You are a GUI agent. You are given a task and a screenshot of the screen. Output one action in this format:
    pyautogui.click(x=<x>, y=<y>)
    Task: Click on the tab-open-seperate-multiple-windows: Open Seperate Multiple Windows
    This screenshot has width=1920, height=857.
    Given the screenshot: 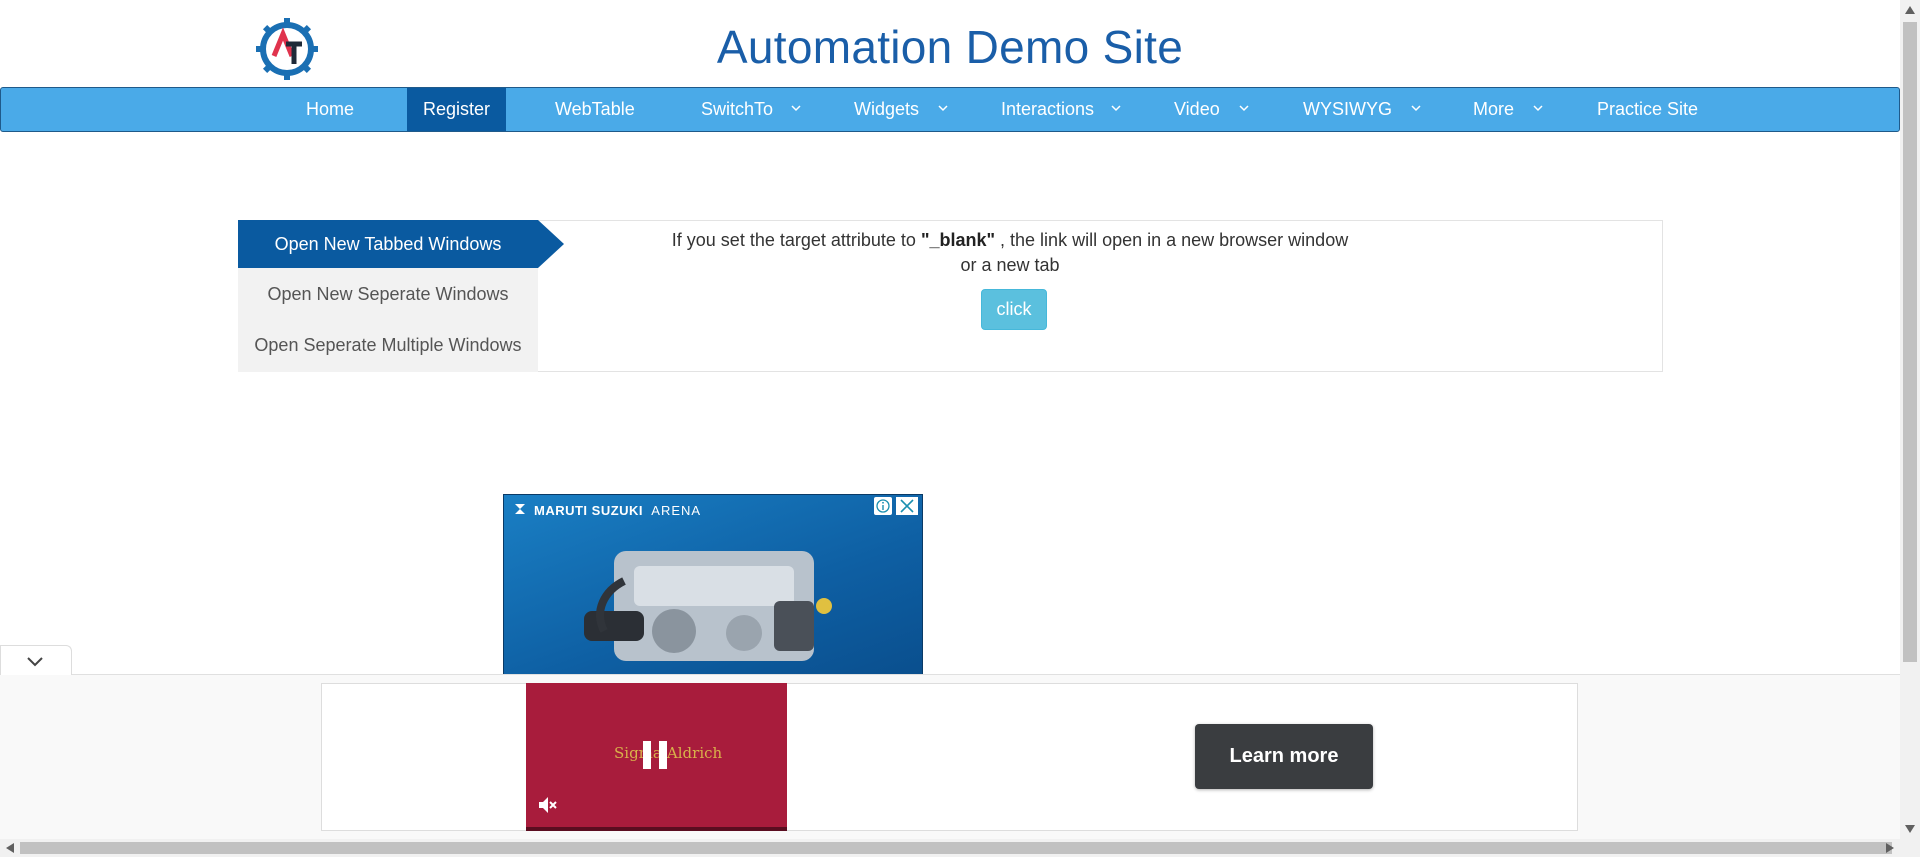 What is the action you would take?
    pyautogui.click(x=388, y=345)
    